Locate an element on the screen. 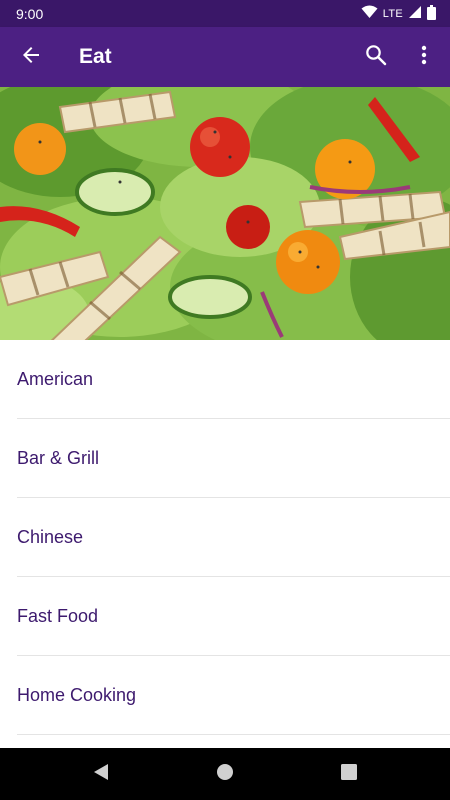  more-vert-icon is located at coordinates (424, 57).